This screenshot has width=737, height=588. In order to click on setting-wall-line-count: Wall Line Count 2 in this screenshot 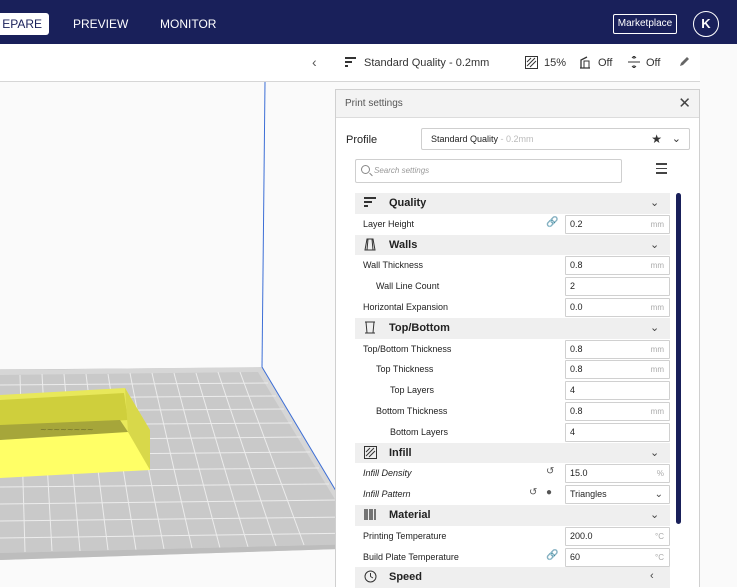, I will do `click(512, 286)`.